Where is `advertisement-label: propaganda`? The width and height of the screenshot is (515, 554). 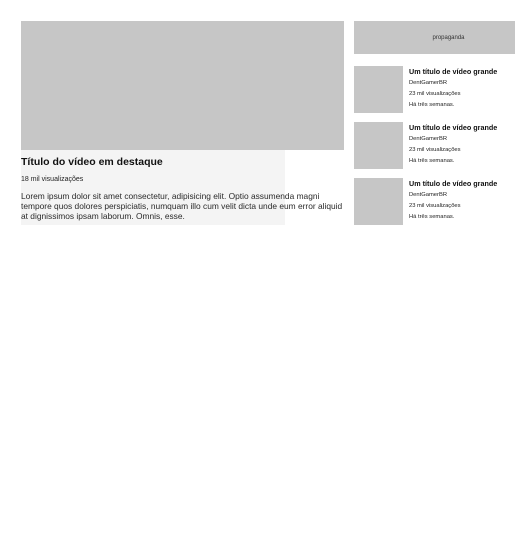
advertisement-label: propaganda is located at coordinates (448, 37).